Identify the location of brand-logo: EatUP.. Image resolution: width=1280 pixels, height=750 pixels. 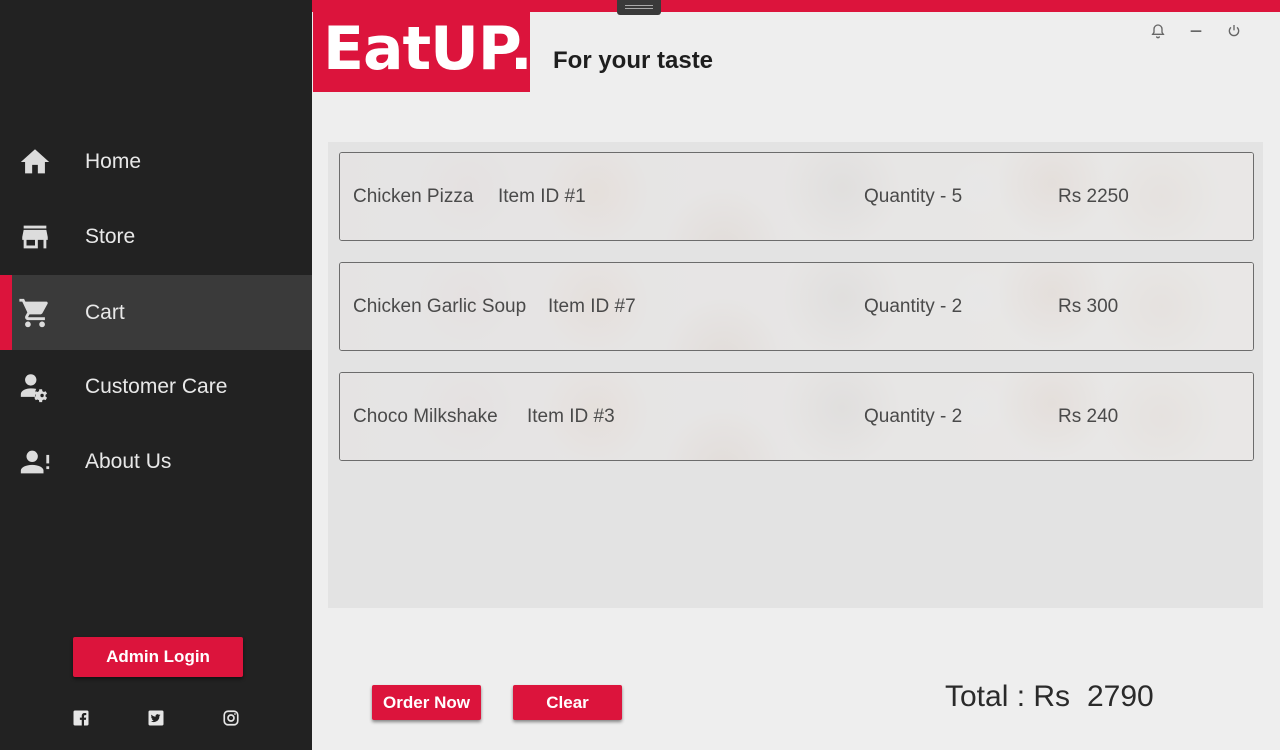
(423, 52).